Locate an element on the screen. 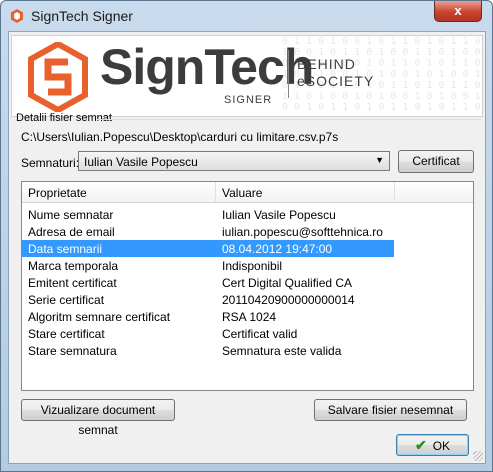  ok-button: ✔ OK is located at coordinates (432, 445).